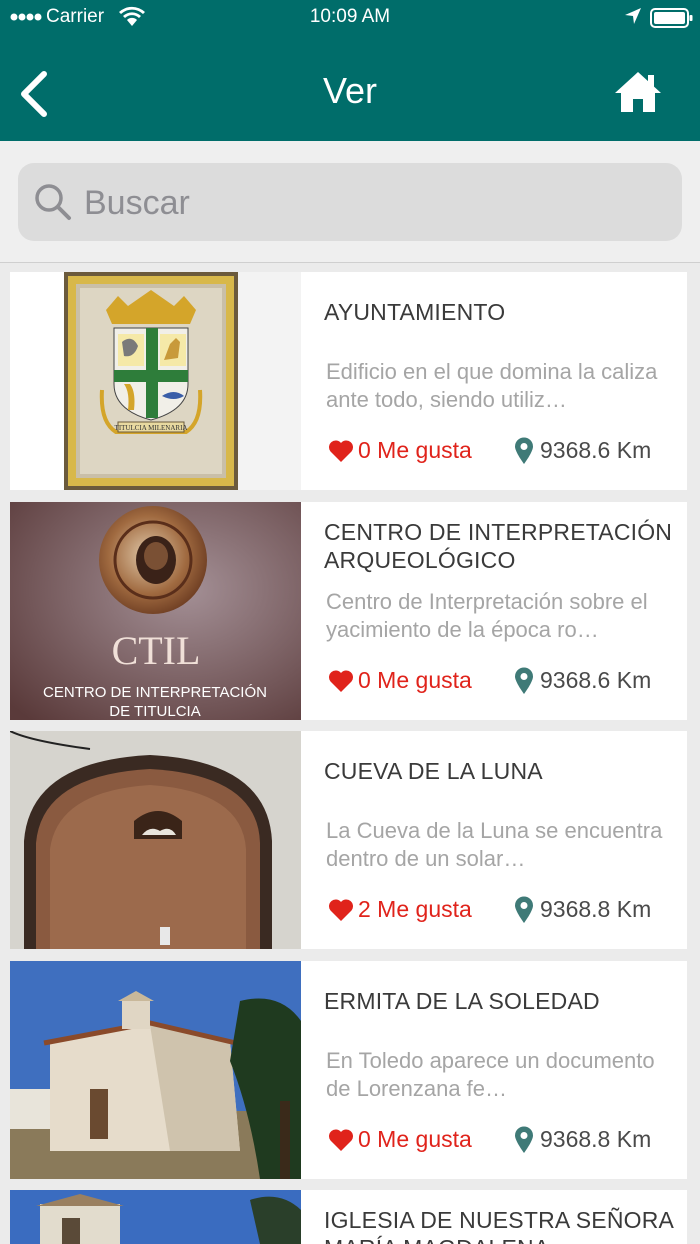 Image resolution: width=700 pixels, height=1244 pixels. I want to click on ctil-logo: CTIL, so click(156, 650).